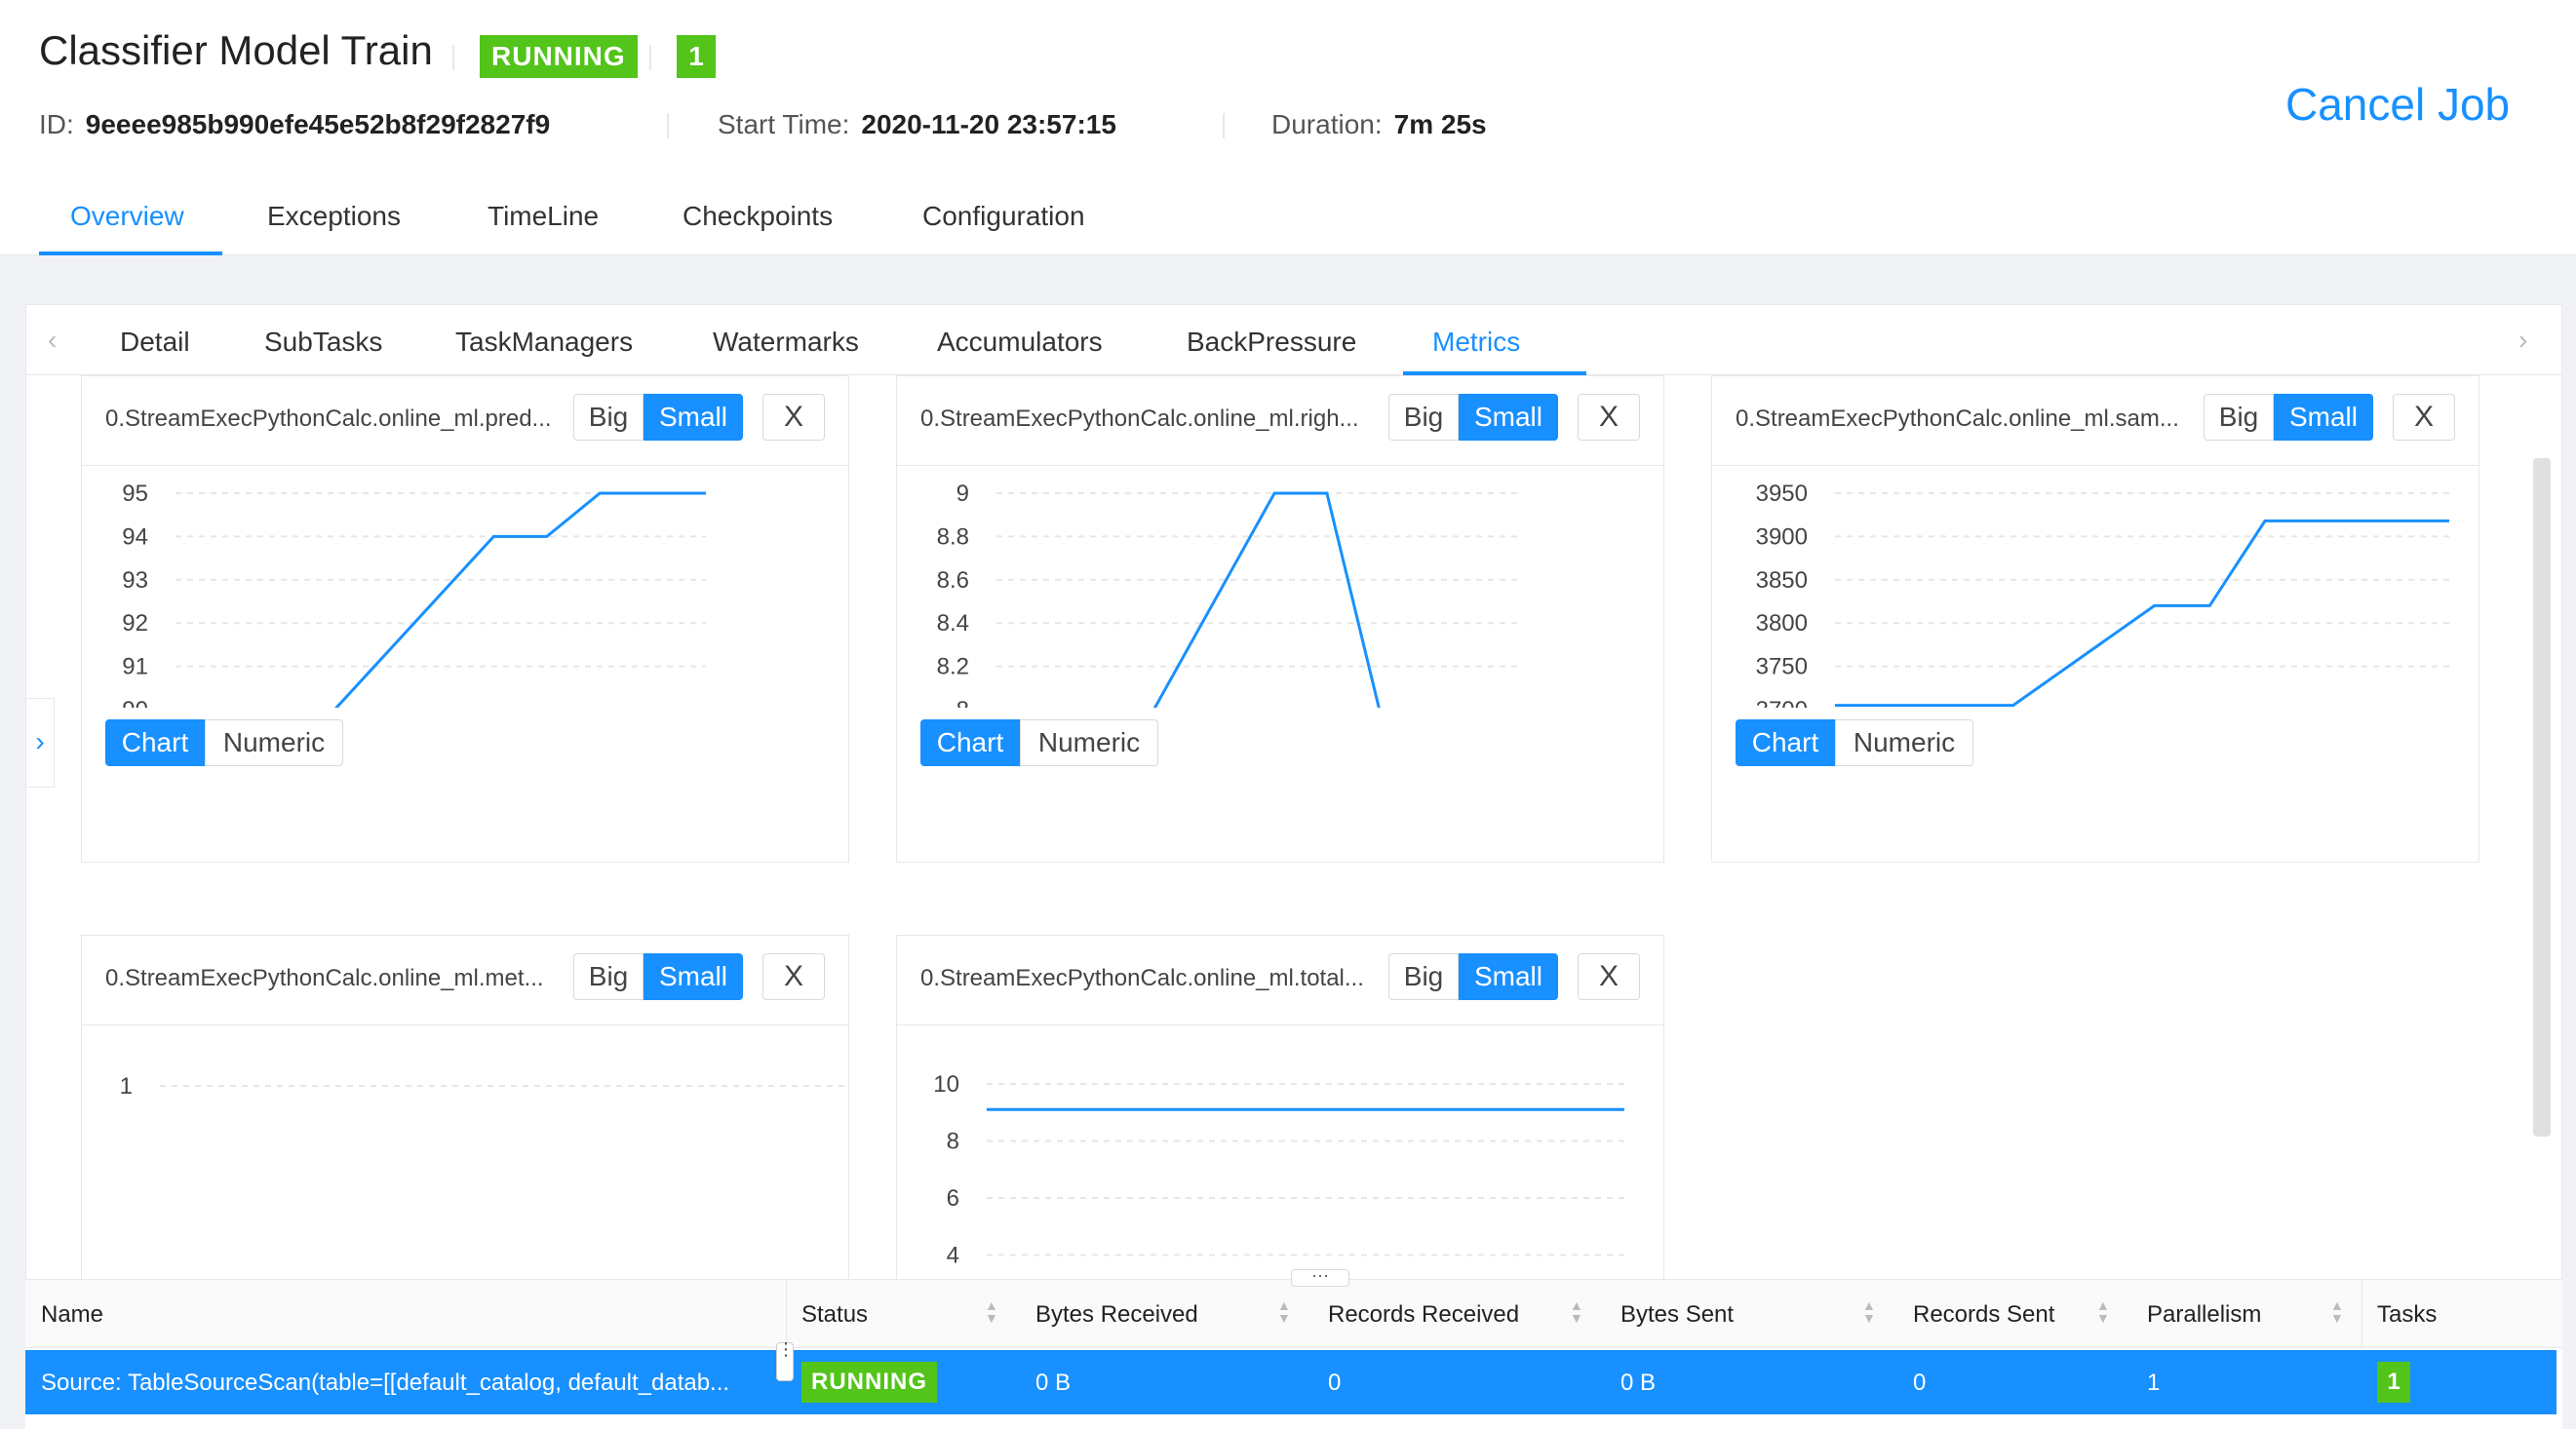  I want to click on column-header-tasks: Tasks, so click(2407, 1315).